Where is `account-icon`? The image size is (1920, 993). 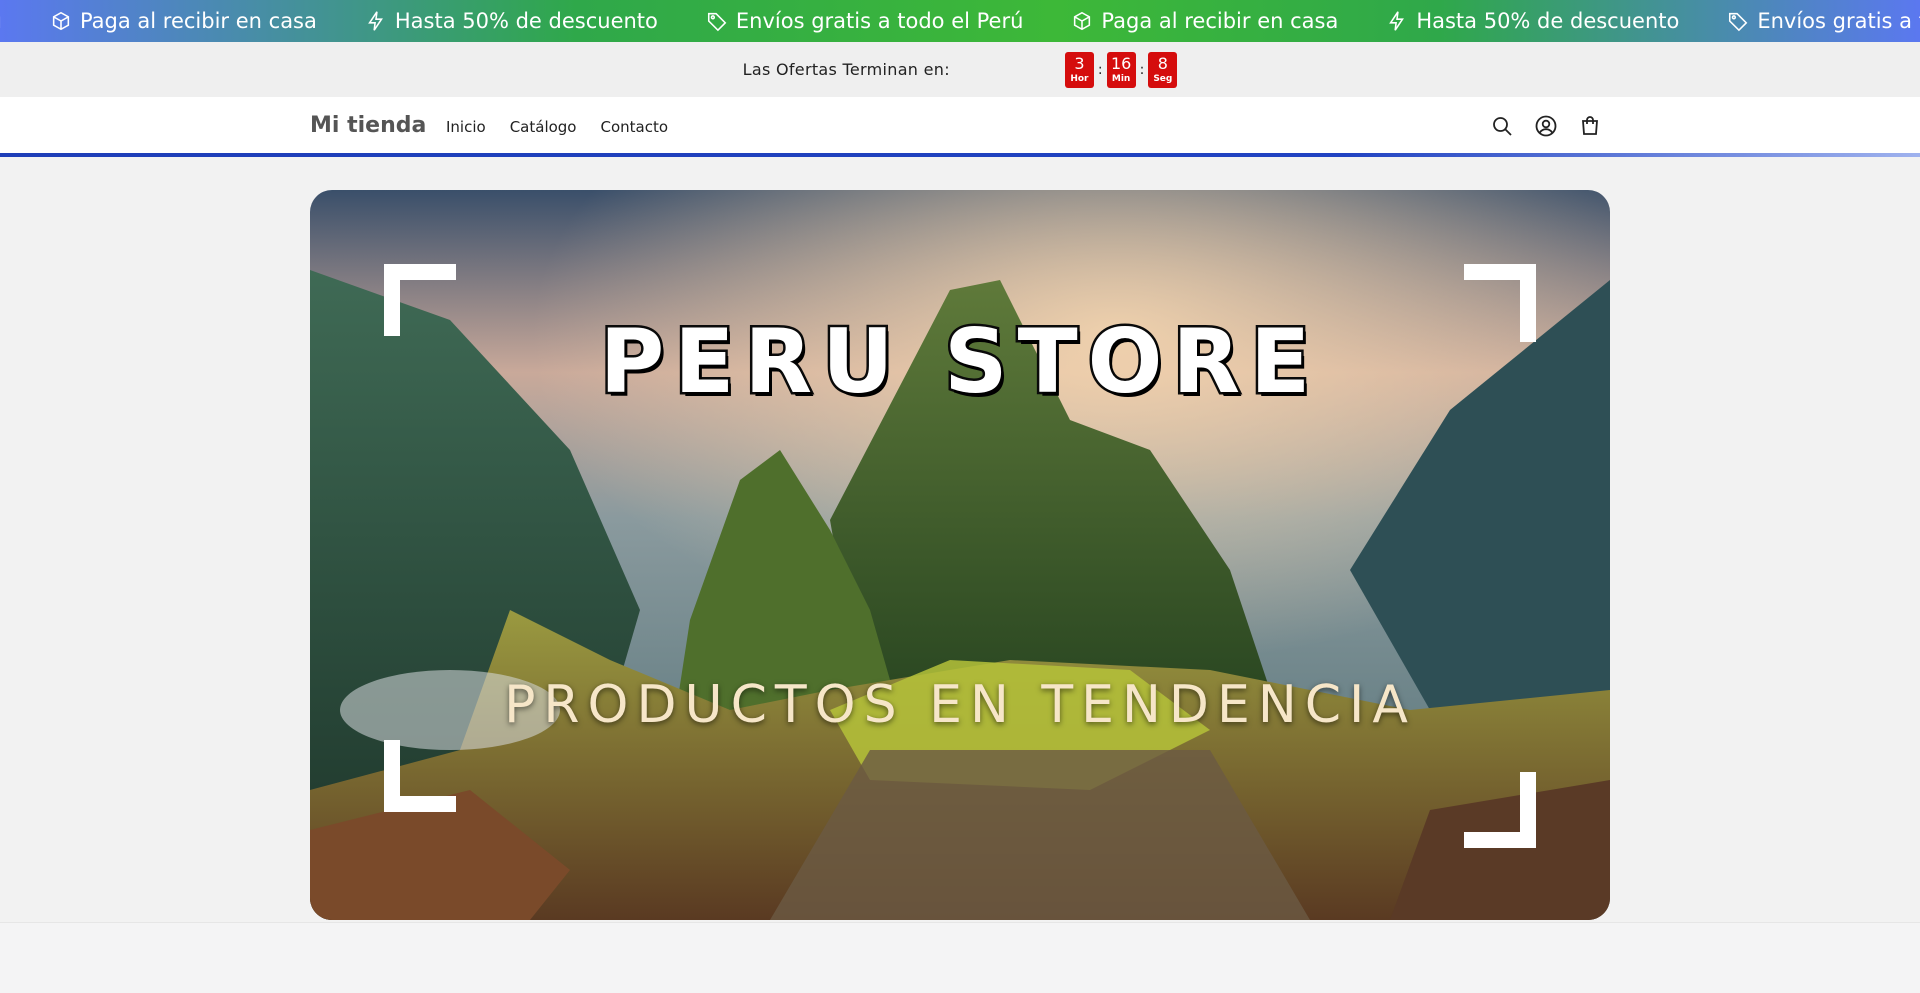
account-icon is located at coordinates (1546, 126).